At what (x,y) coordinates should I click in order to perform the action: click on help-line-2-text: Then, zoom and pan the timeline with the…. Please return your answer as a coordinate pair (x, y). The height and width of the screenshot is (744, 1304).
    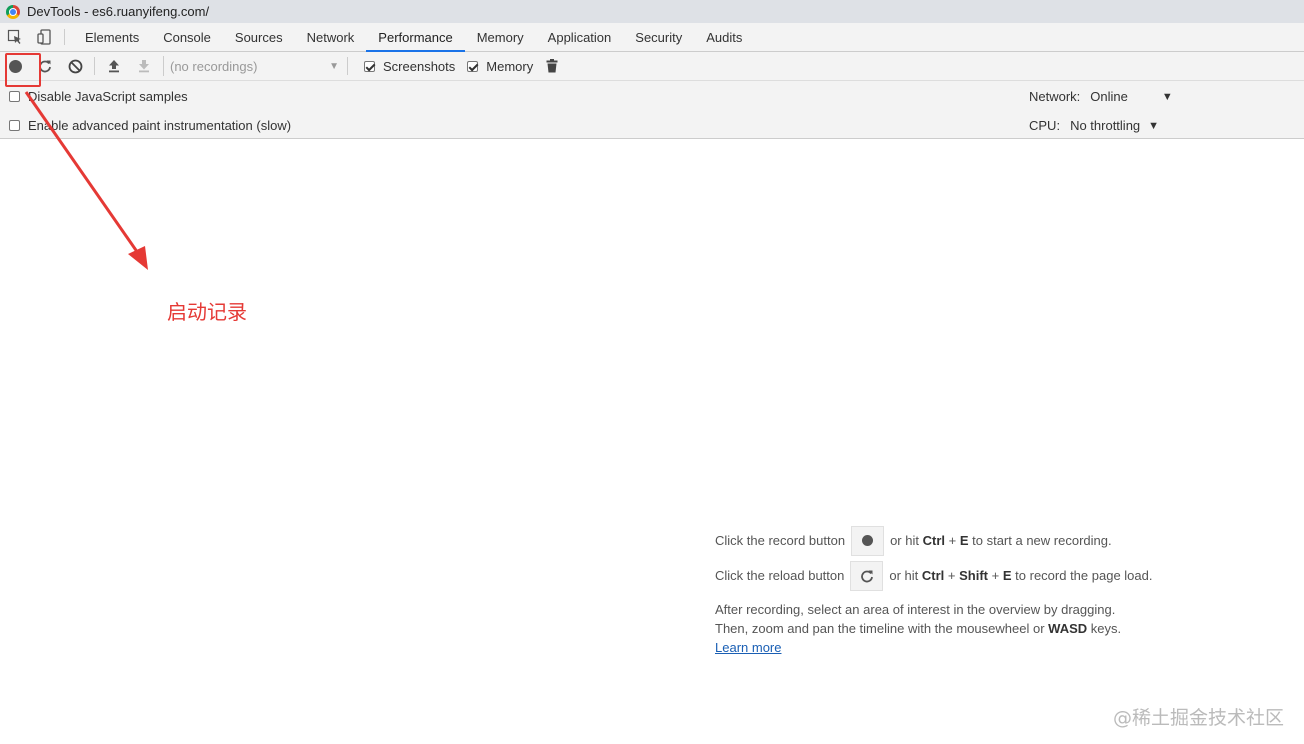
    Looking at the image, I should click on (880, 628).